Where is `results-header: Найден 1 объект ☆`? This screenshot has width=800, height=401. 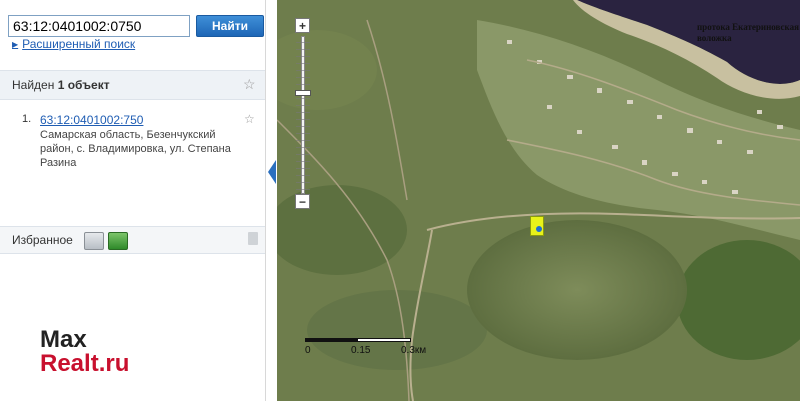
results-header: Найден 1 объект ☆ is located at coordinates (132, 85).